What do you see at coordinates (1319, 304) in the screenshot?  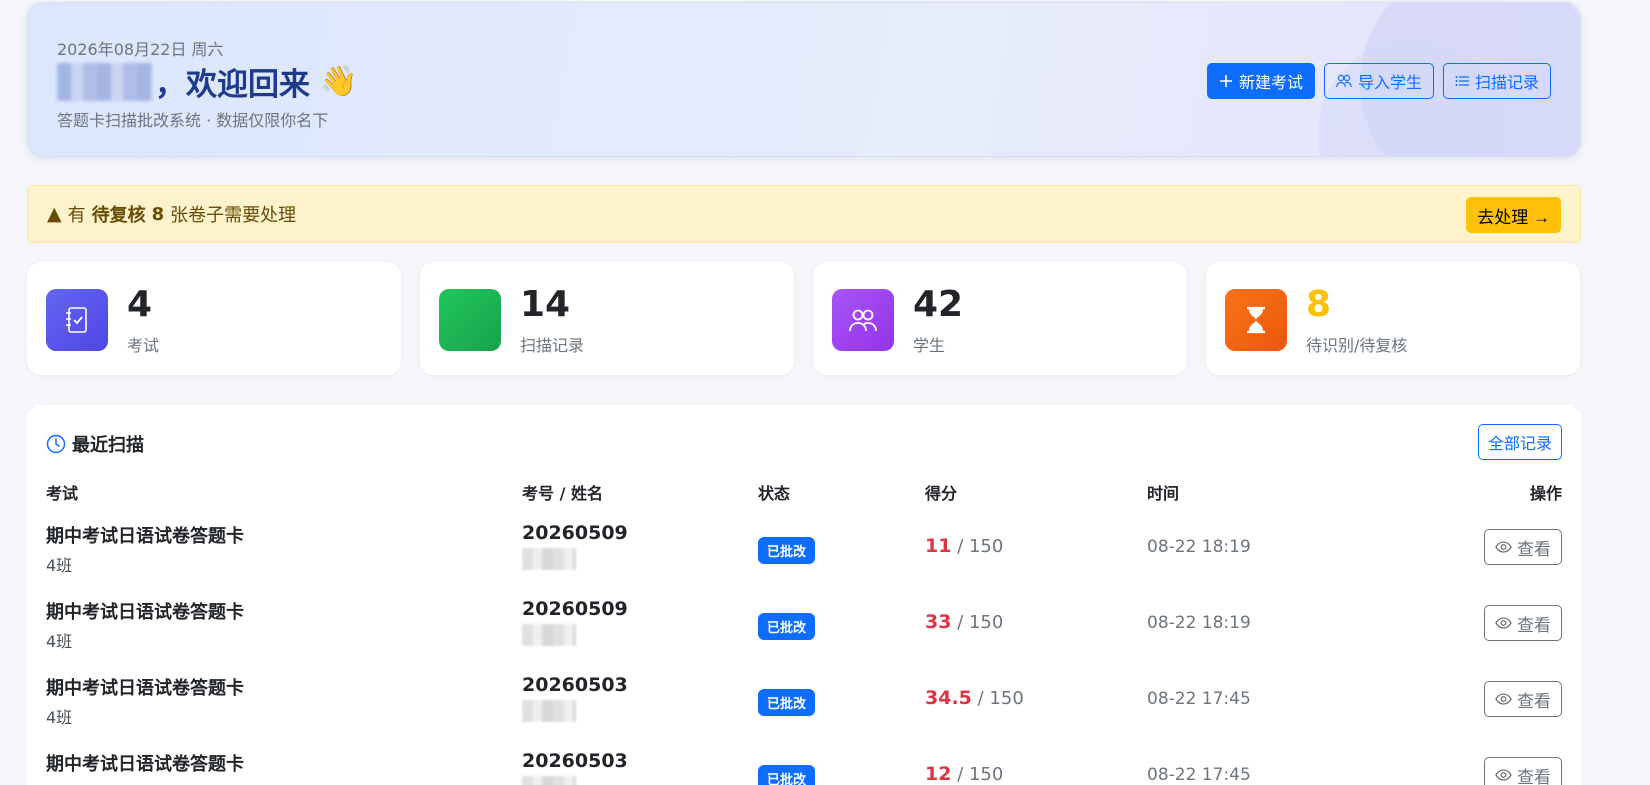 I see `stat-value: 8` at bounding box center [1319, 304].